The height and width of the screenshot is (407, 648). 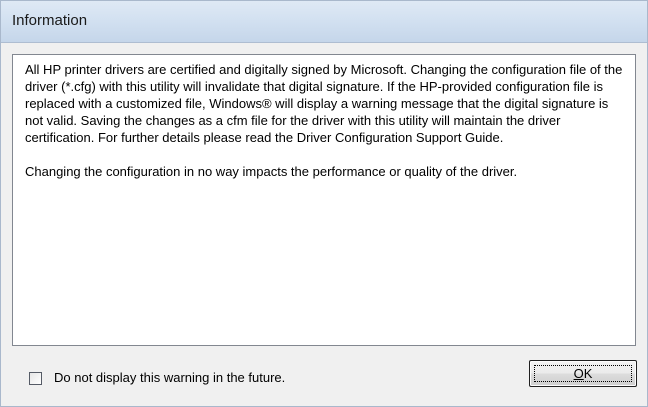 I want to click on ok-focus-rect: OK, so click(x=583, y=373).